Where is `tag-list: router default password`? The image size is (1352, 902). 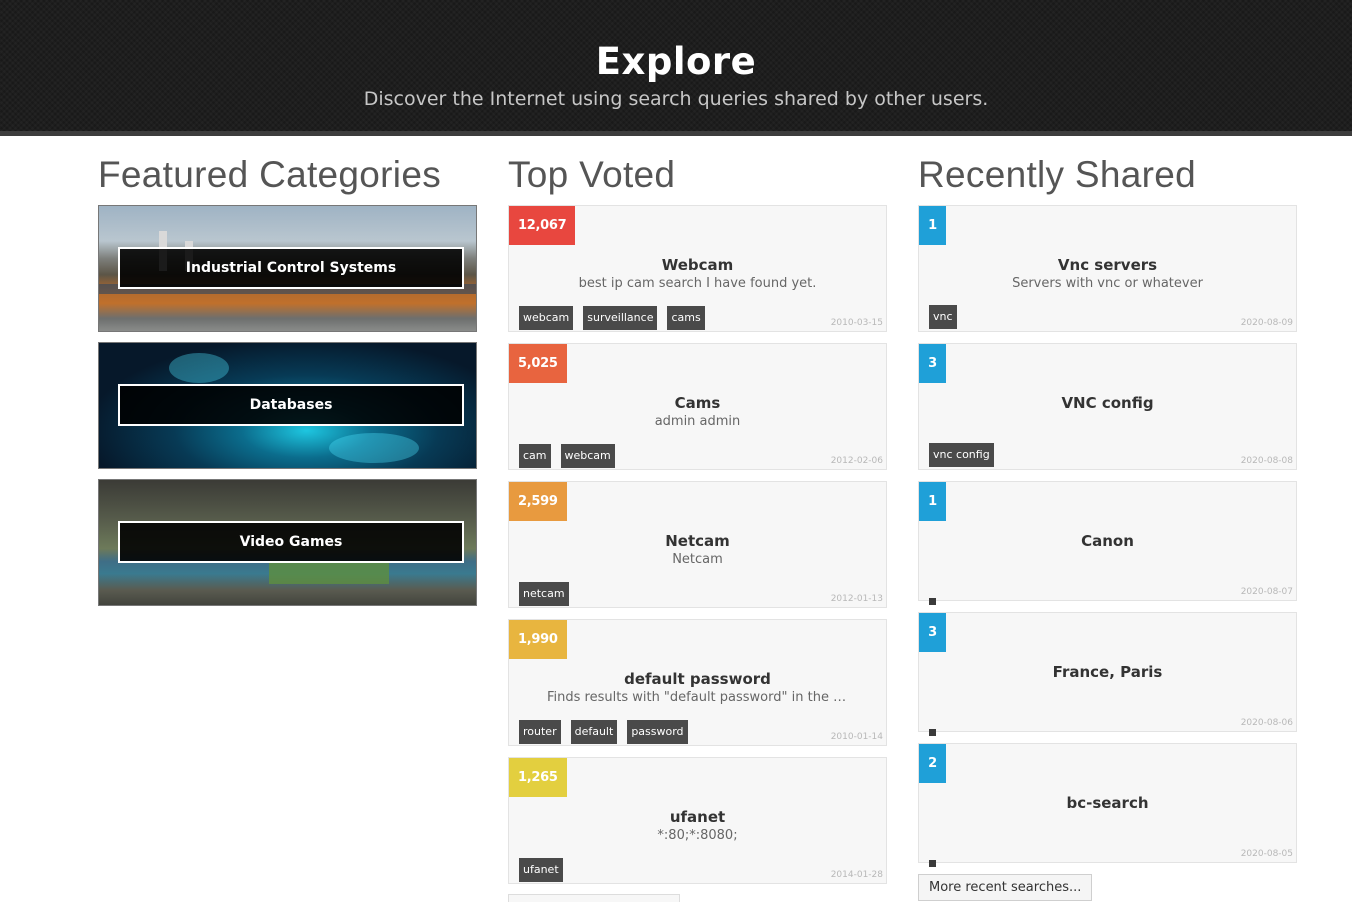
tag-list: router default password is located at coordinates (603, 732).